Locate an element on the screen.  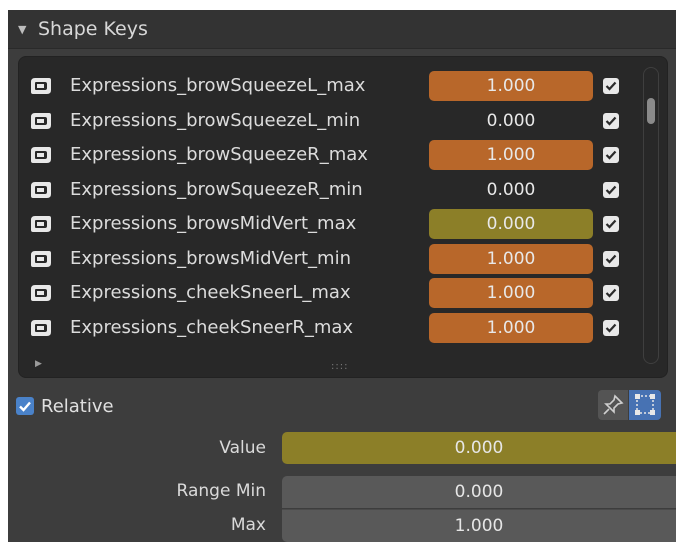
value-field: 0.000 is located at coordinates (479, 448).